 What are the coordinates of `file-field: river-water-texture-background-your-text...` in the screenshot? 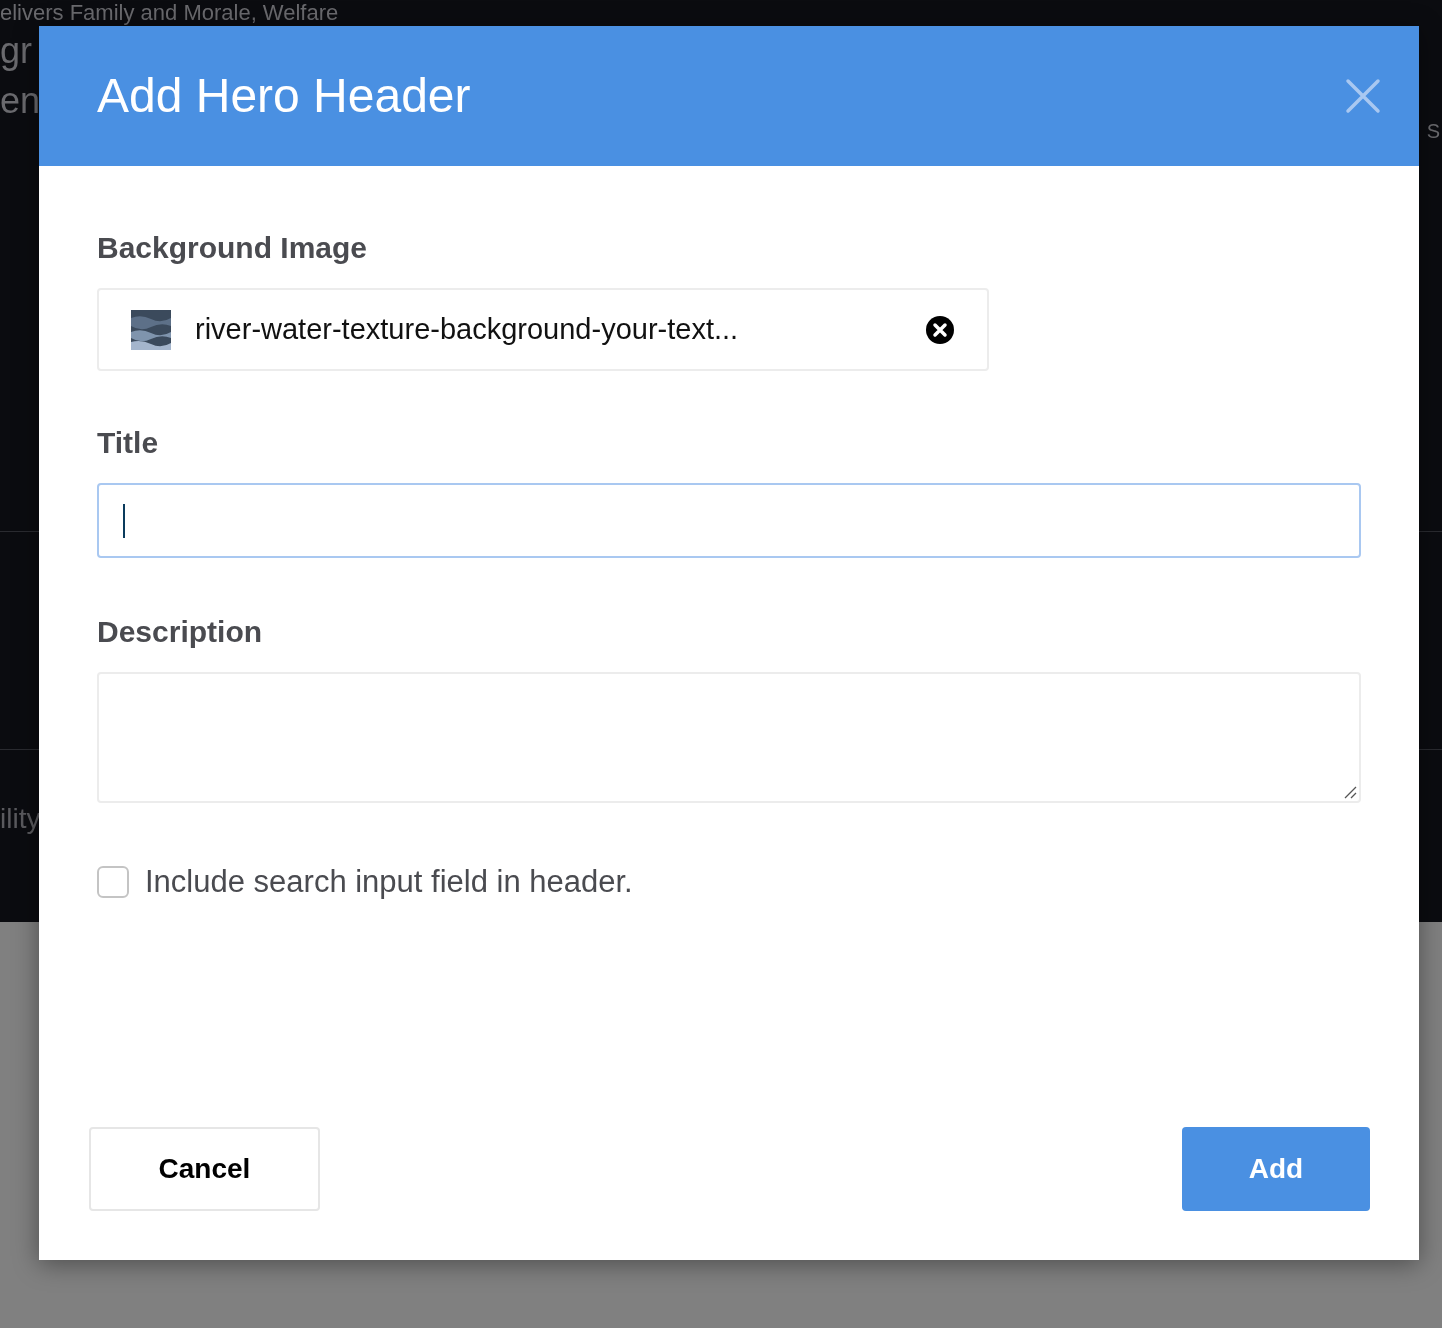 It's located at (543, 329).